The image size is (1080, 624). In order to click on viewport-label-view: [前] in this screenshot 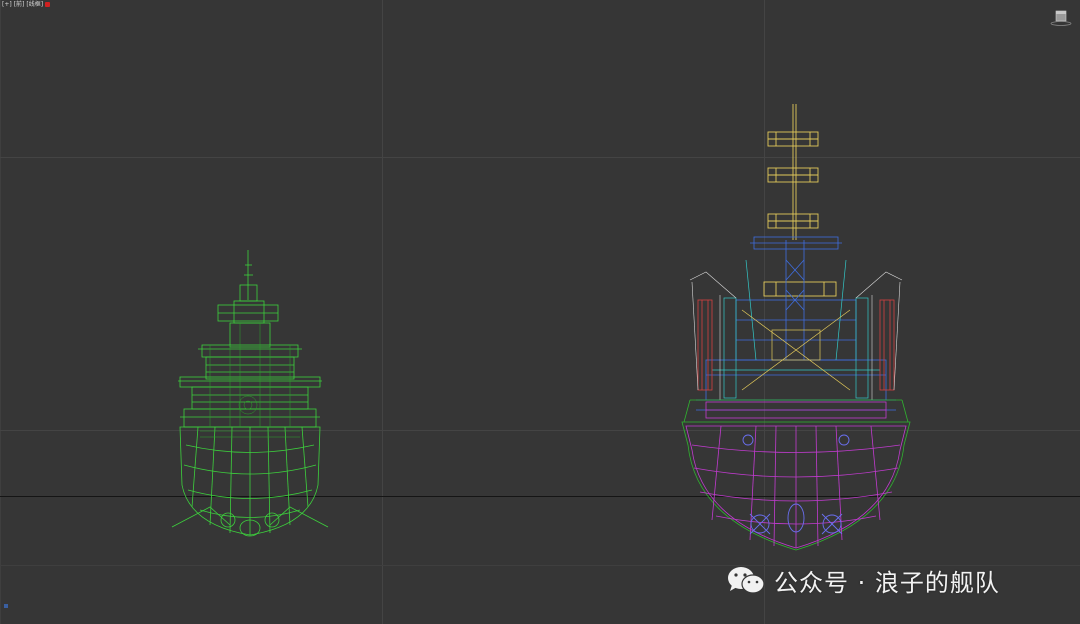, I will do `click(19, 4)`.